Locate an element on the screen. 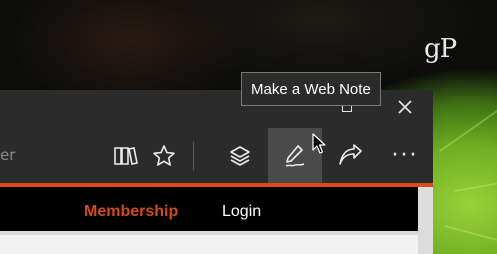  more-icon: ··· is located at coordinates (405, 155).